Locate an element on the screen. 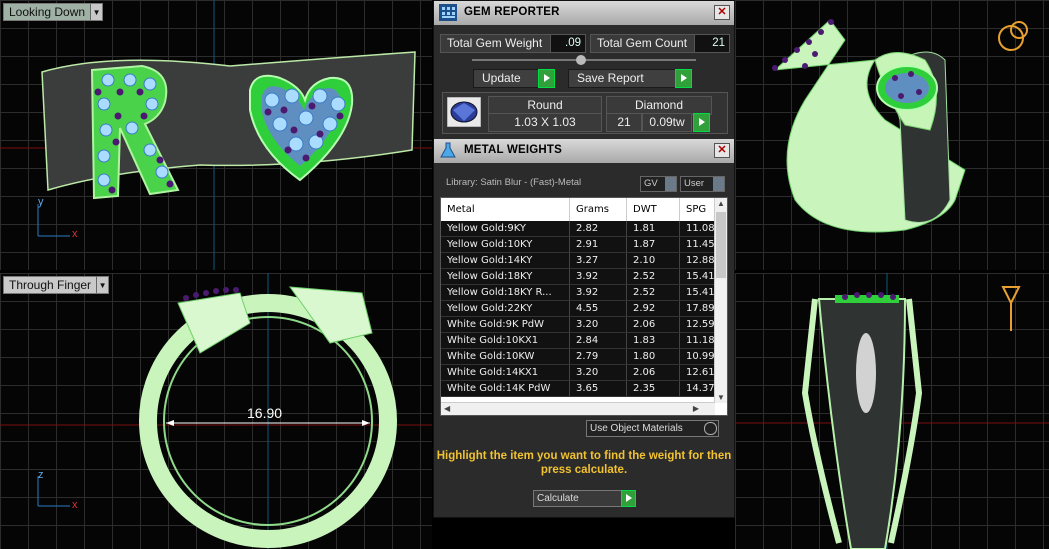 This screenshot has height=549, width=1049. user-label: User is located at coordinates (694, 183).